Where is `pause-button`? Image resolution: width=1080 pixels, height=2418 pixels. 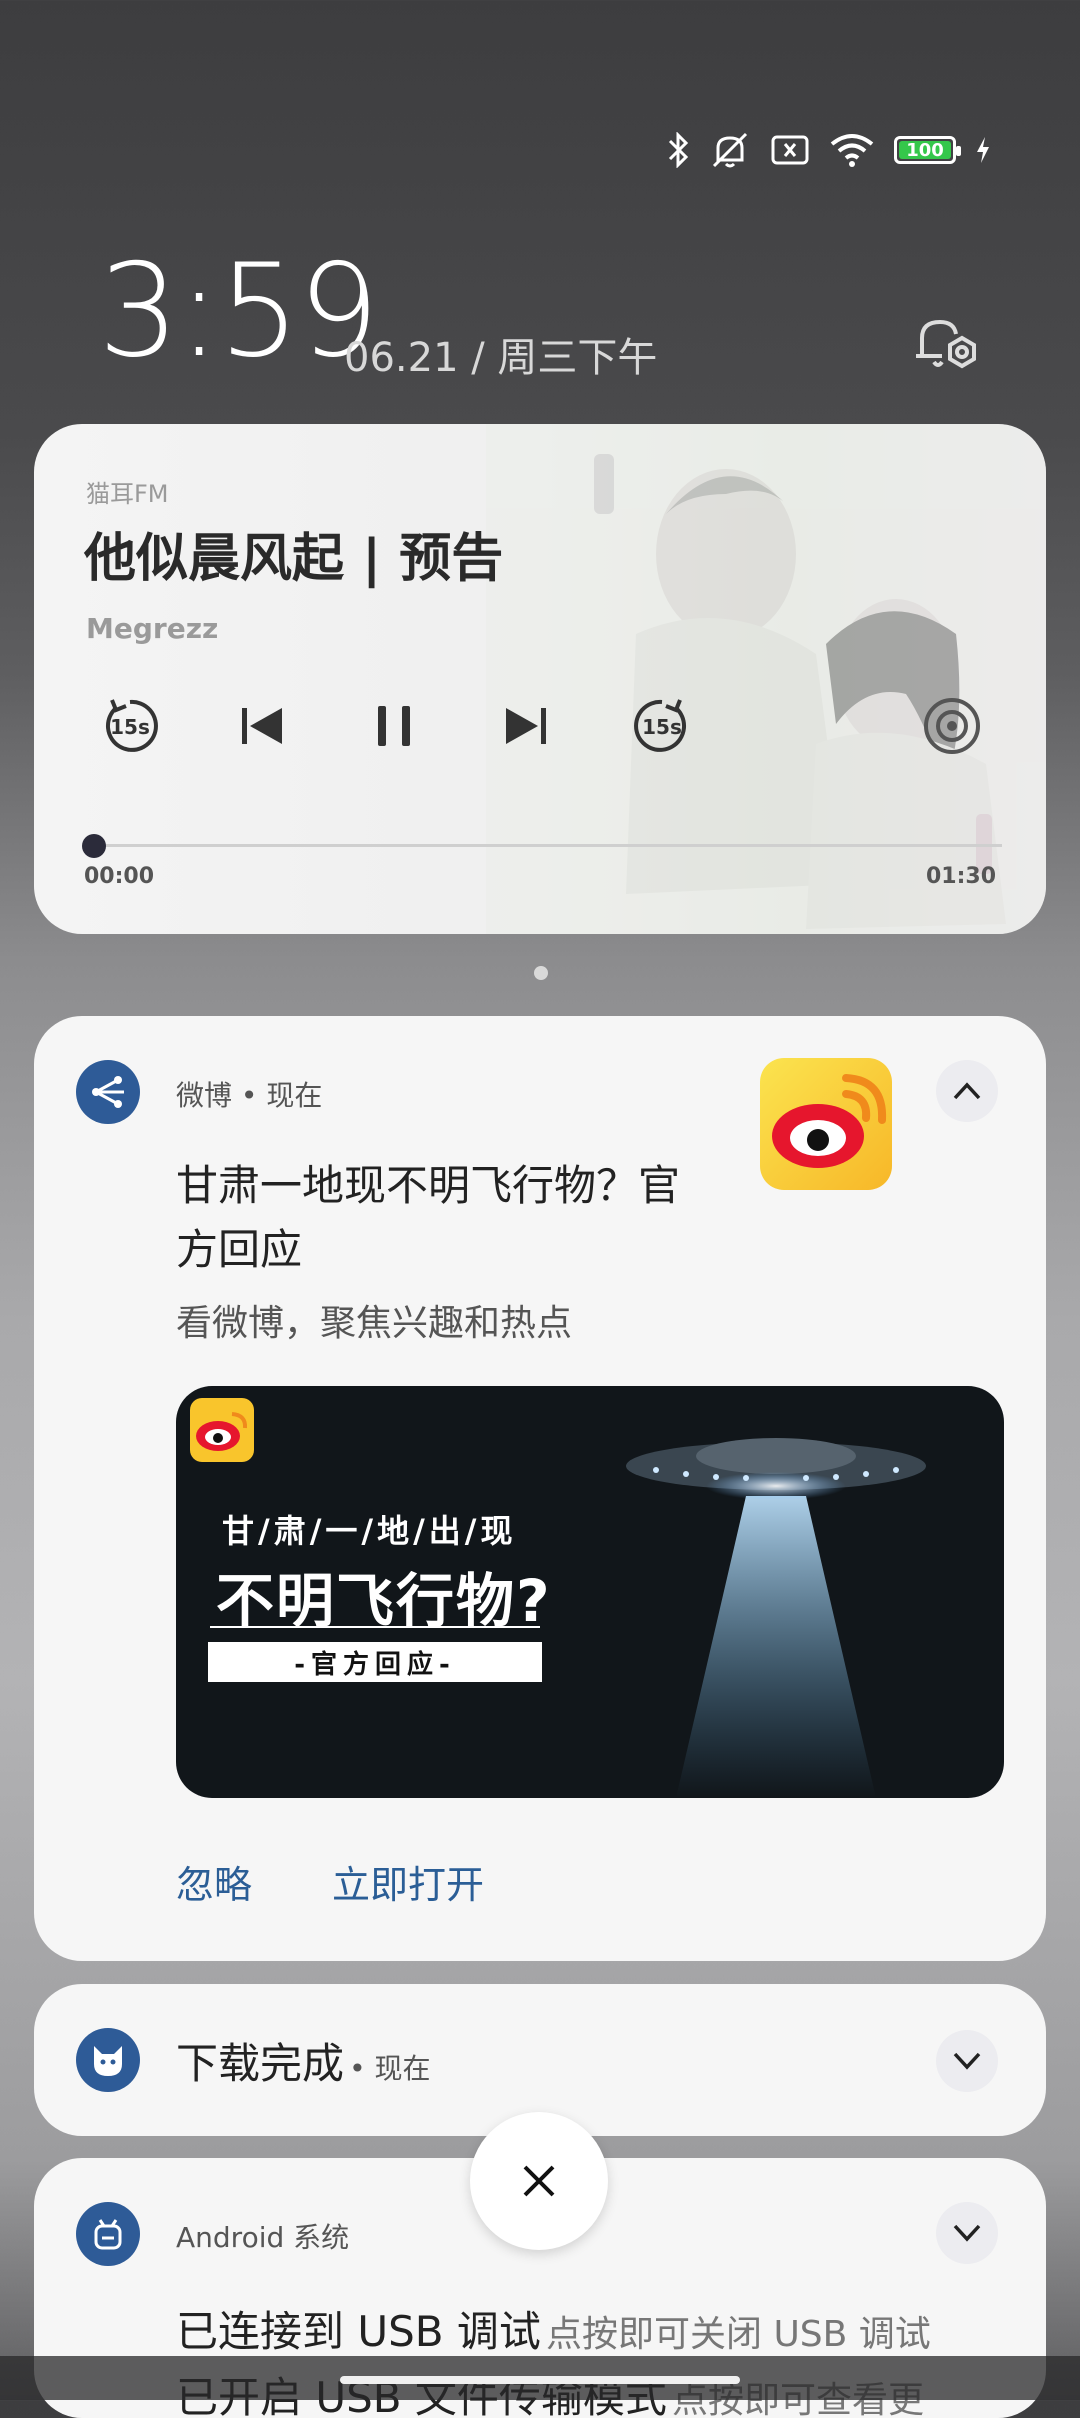 pause-button is located at coordinates (394, 726).